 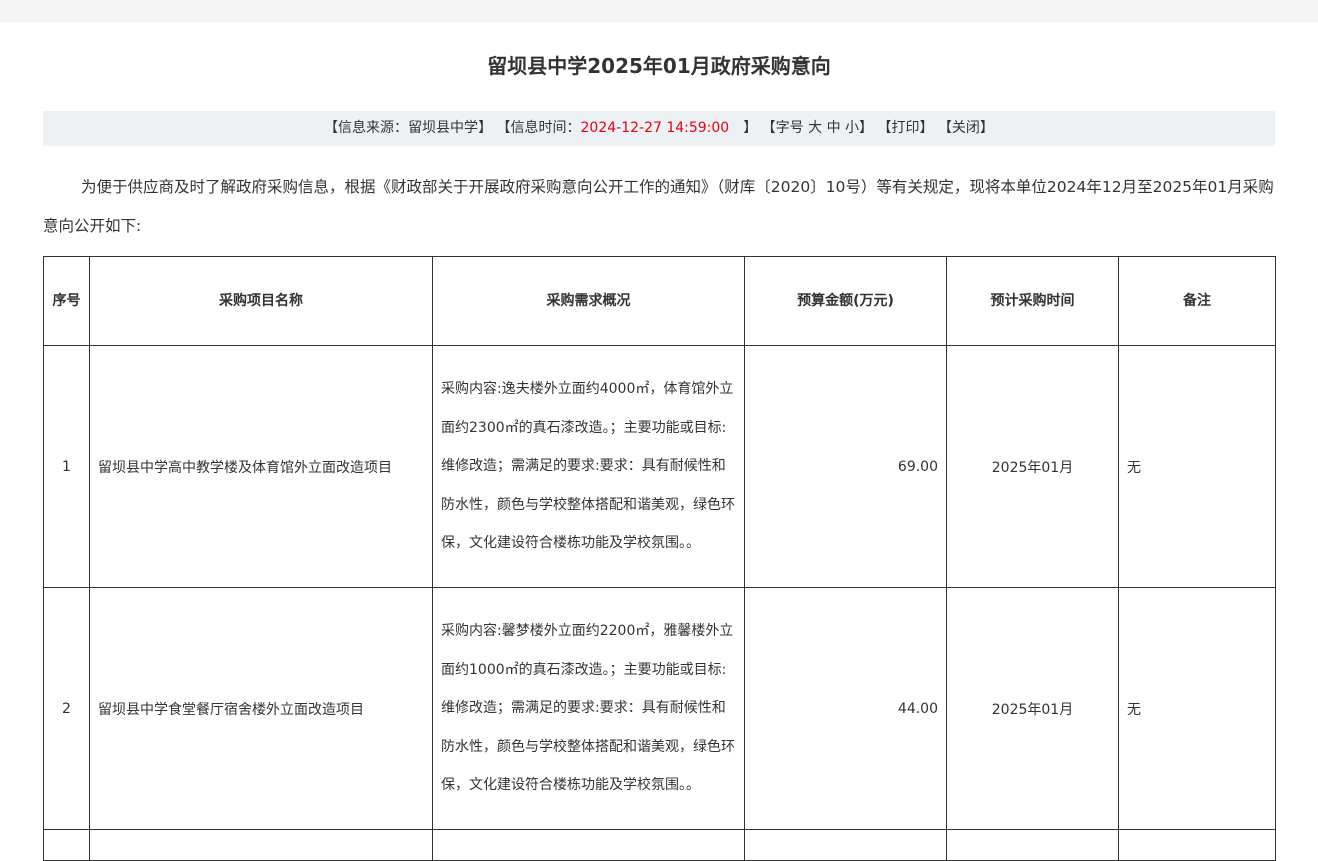 What do you see at coordinates (845, 466) in the screenshot?
I see `row-budget: 69.00` at bounding box center [845, 466].